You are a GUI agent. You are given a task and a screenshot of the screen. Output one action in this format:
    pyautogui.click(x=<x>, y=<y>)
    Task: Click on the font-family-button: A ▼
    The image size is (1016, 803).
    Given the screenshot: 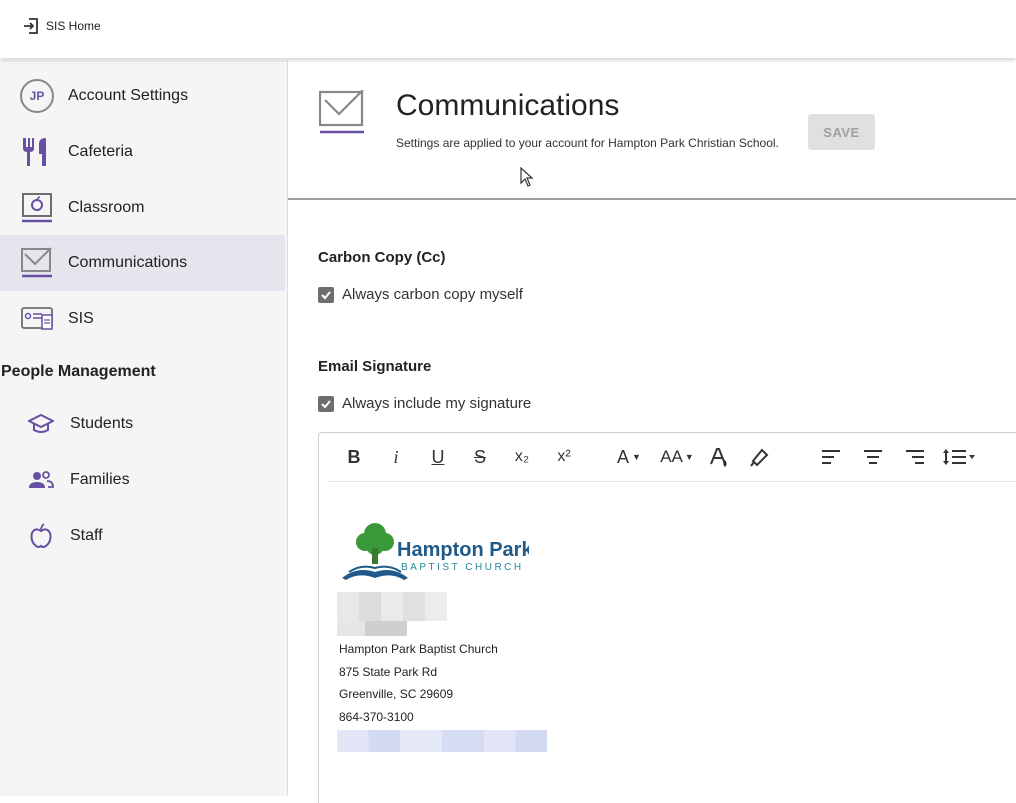 What is the action you would take?
    pyautogui.click(x=629, y=457)
    